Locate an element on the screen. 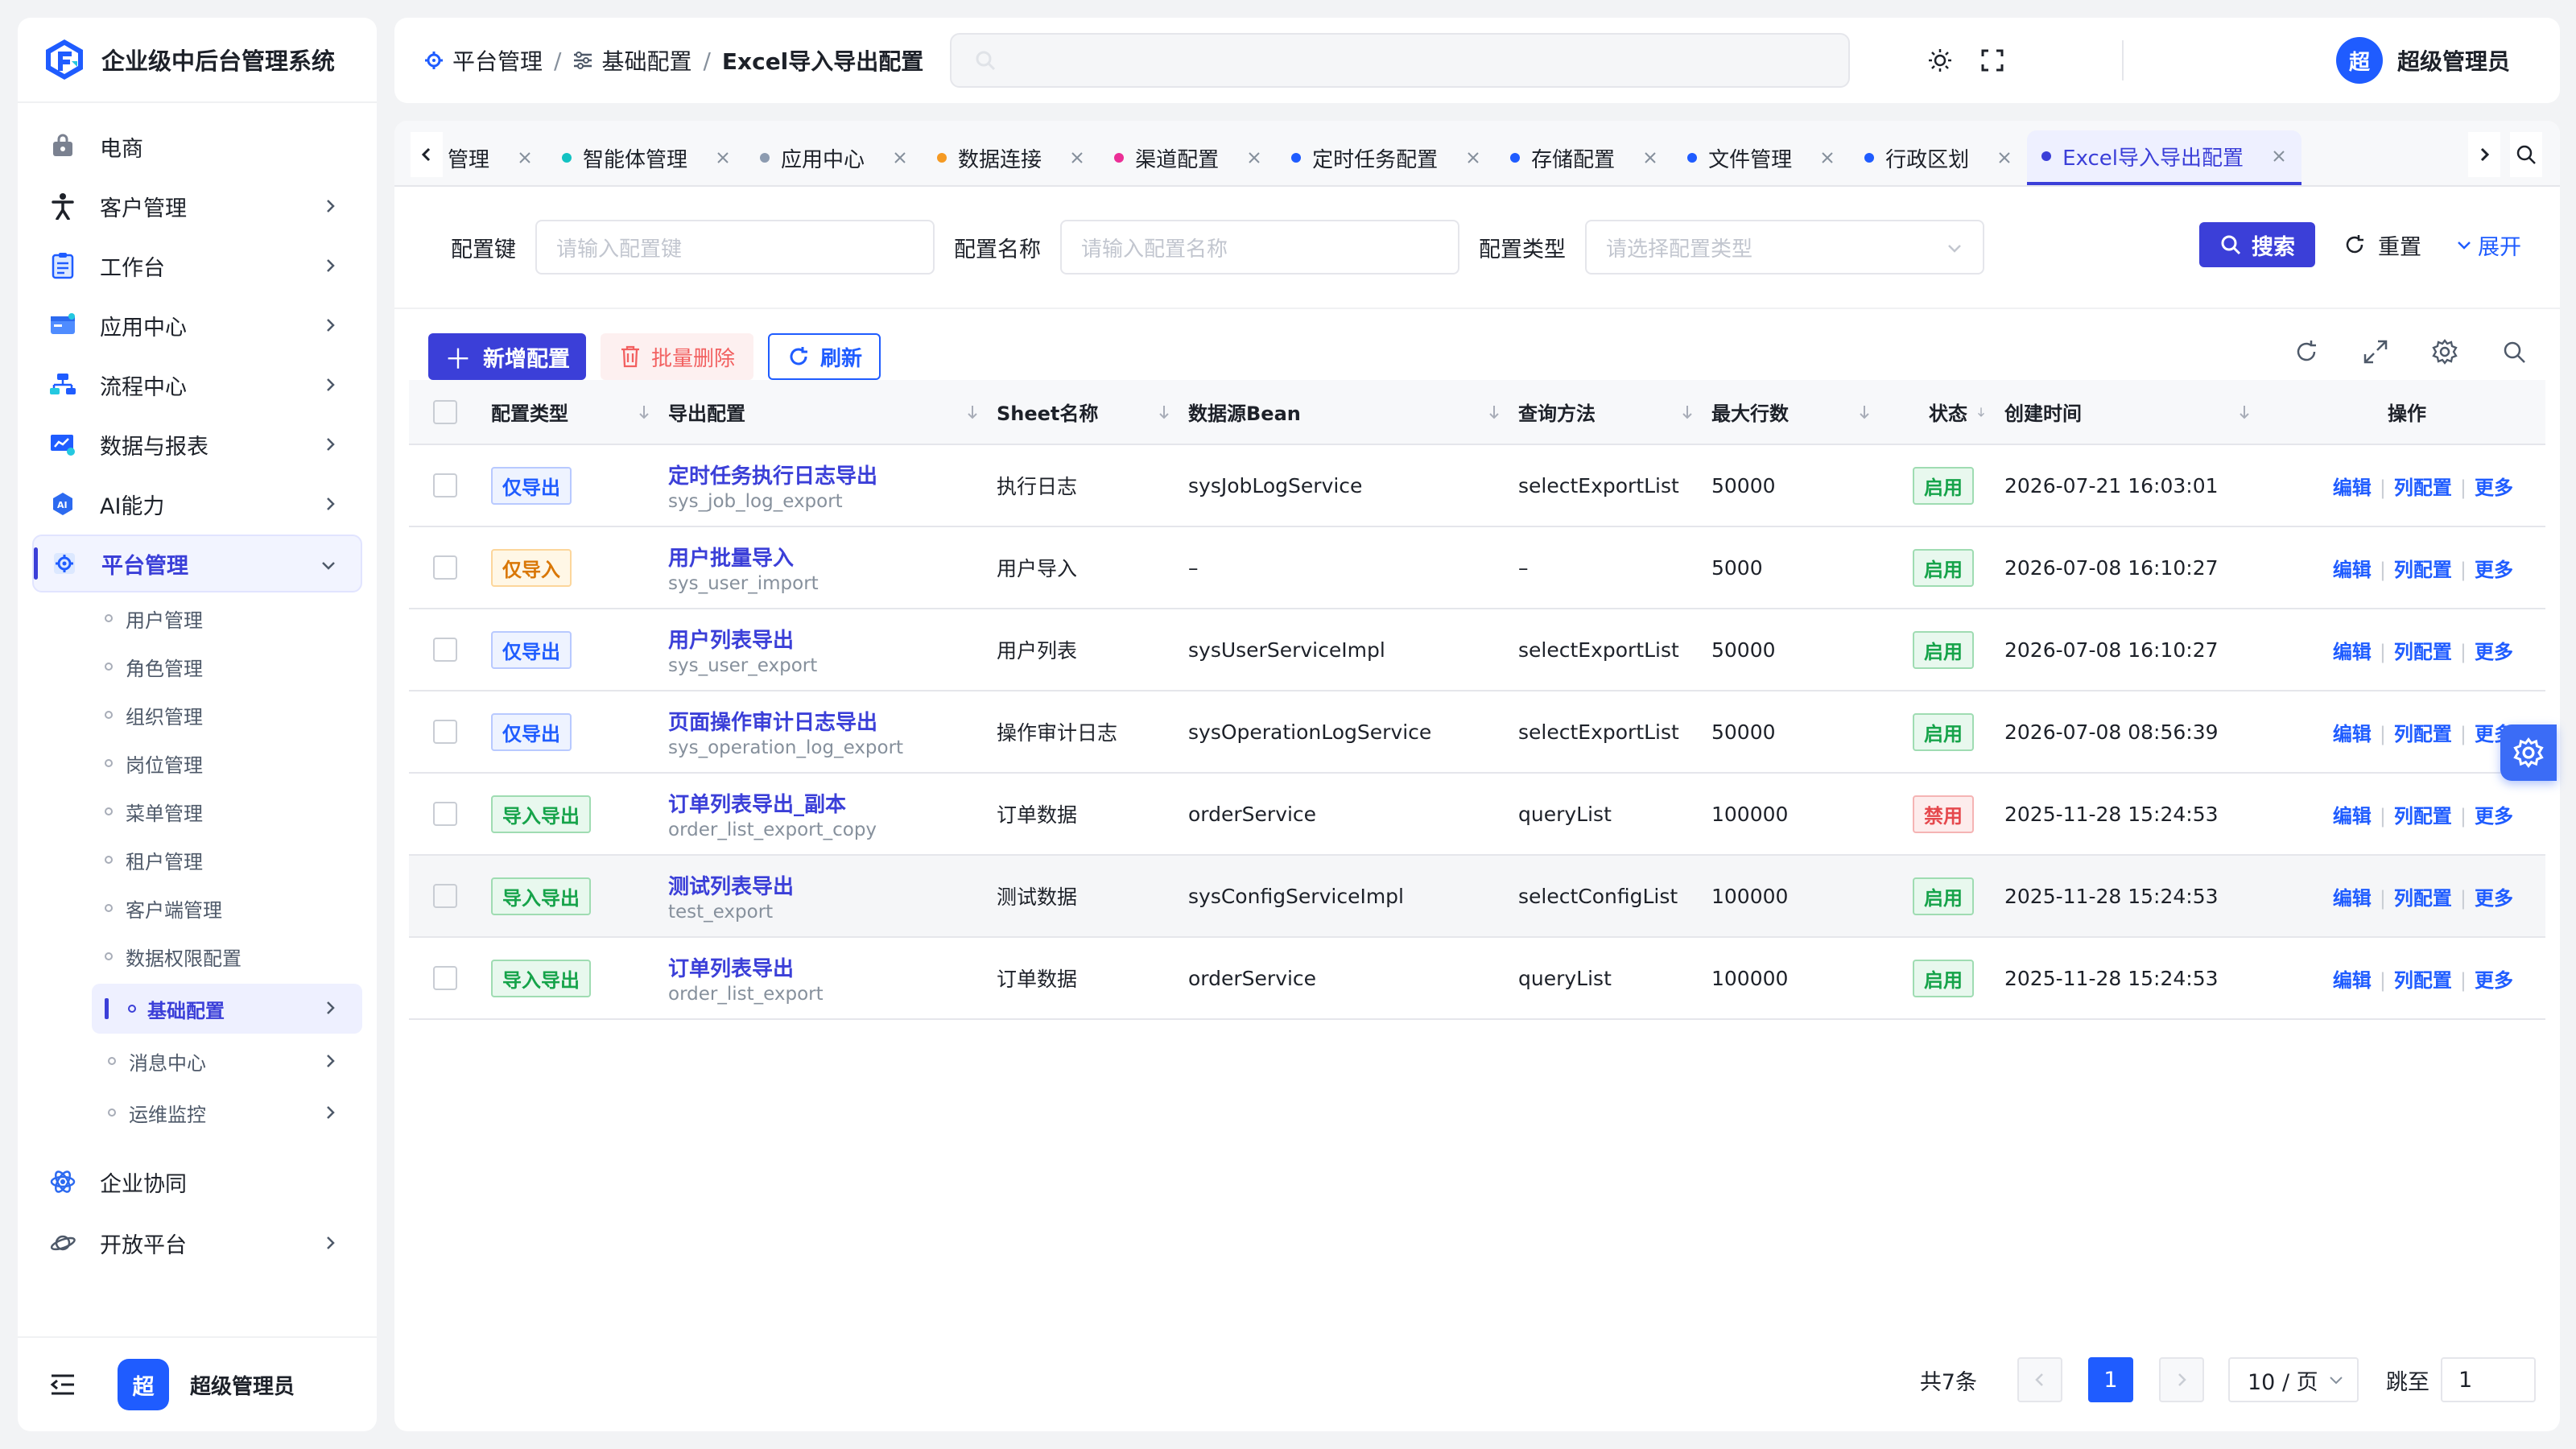 This screenshot has width=2576, height=1449. sidebar-item-app-center: 应用中心 is located at coordinates (197, 325).